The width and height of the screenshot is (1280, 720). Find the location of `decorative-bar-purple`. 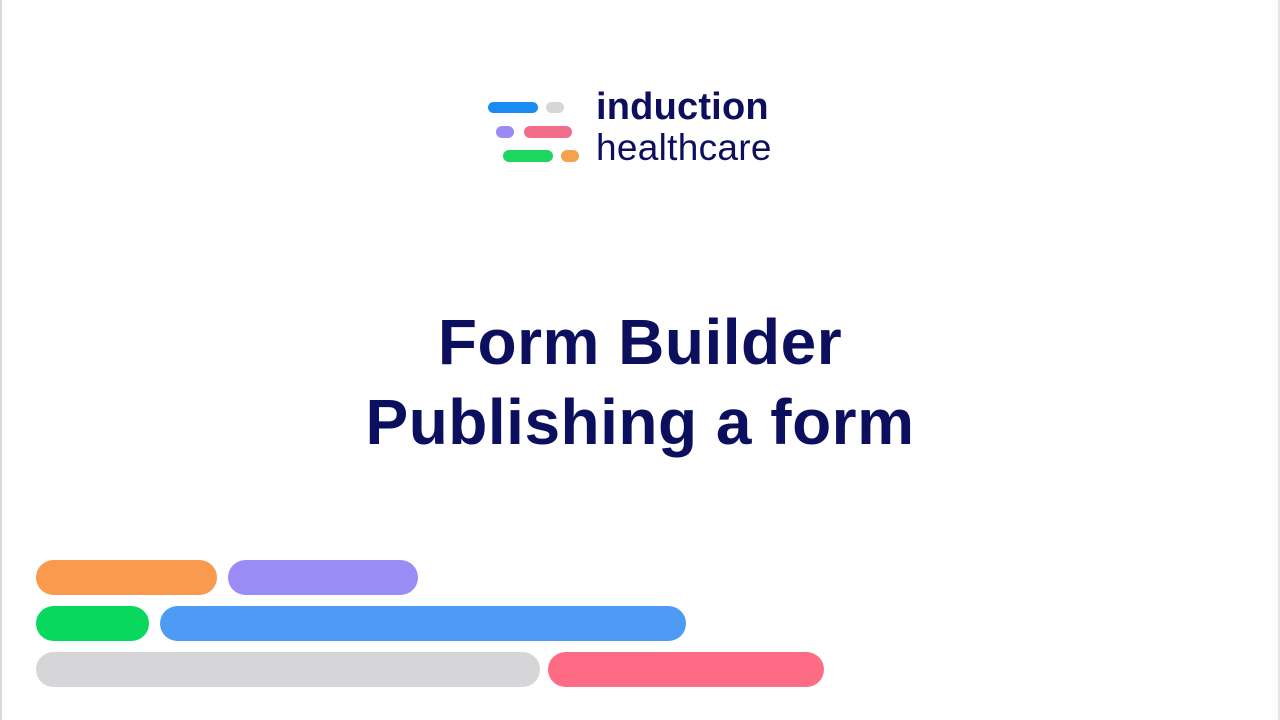

decorative-bar-purple is located at coordinates (323, 577).